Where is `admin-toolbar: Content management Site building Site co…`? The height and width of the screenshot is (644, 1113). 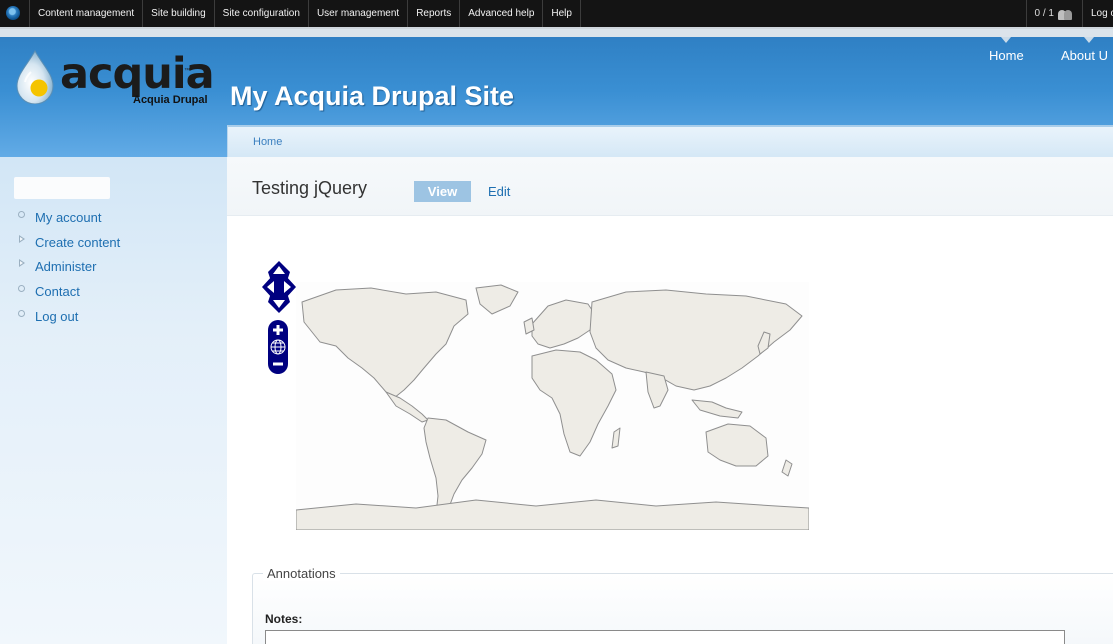 admin-toolbar: Content management Site building Site co… is located at coordinates (556, 14).